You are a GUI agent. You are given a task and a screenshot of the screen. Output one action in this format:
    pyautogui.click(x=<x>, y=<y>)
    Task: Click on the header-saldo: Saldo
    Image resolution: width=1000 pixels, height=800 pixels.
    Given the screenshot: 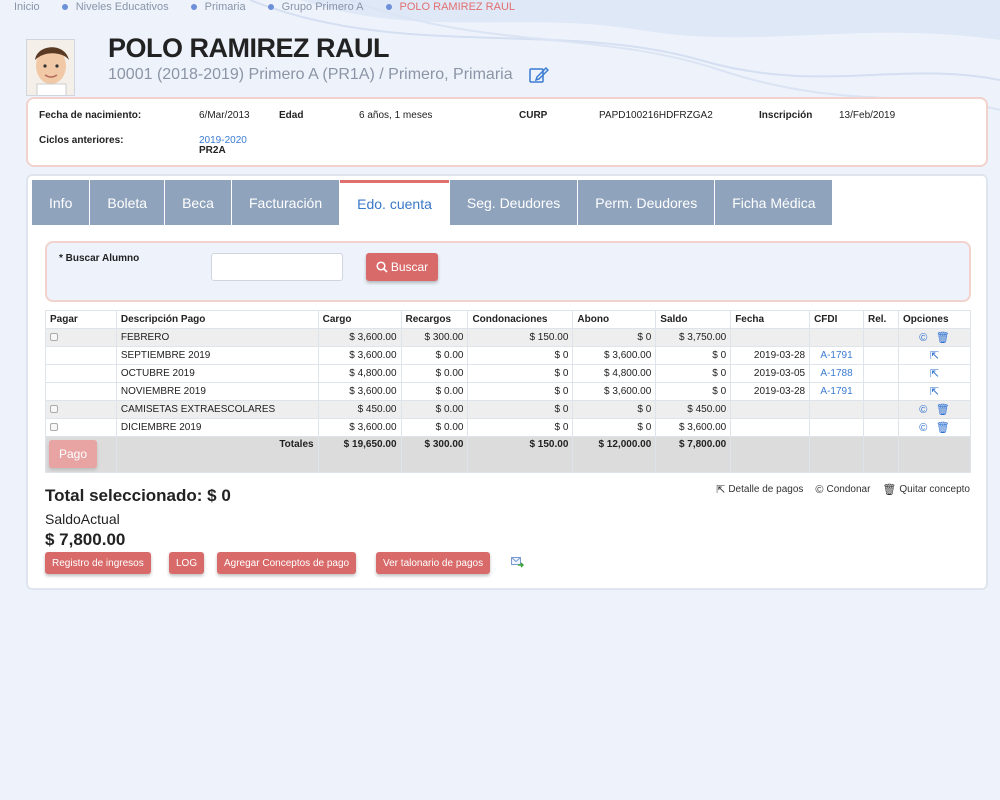 What is the action you would take?
    pyautogui.click(x=693, y=319)
    